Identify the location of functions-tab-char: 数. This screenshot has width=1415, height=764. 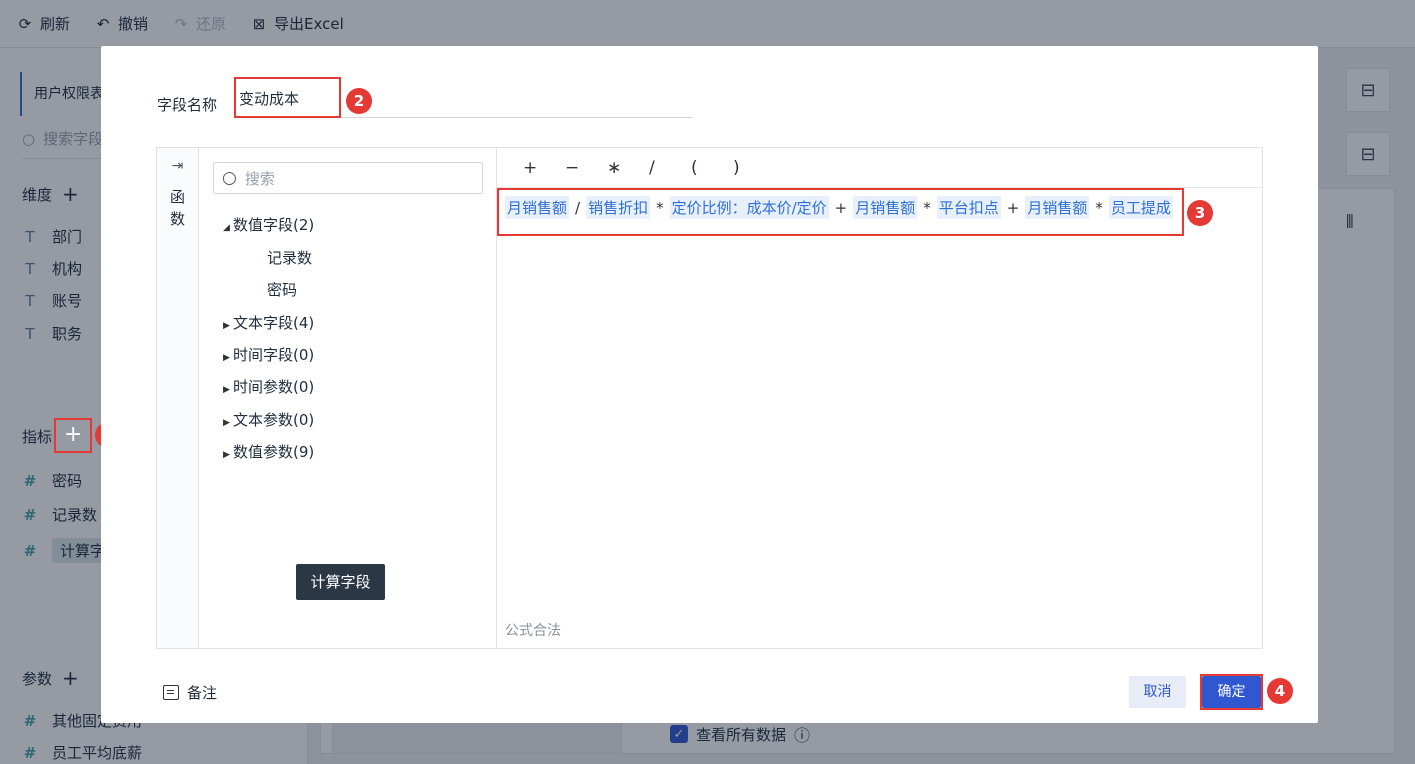
(177, 219).